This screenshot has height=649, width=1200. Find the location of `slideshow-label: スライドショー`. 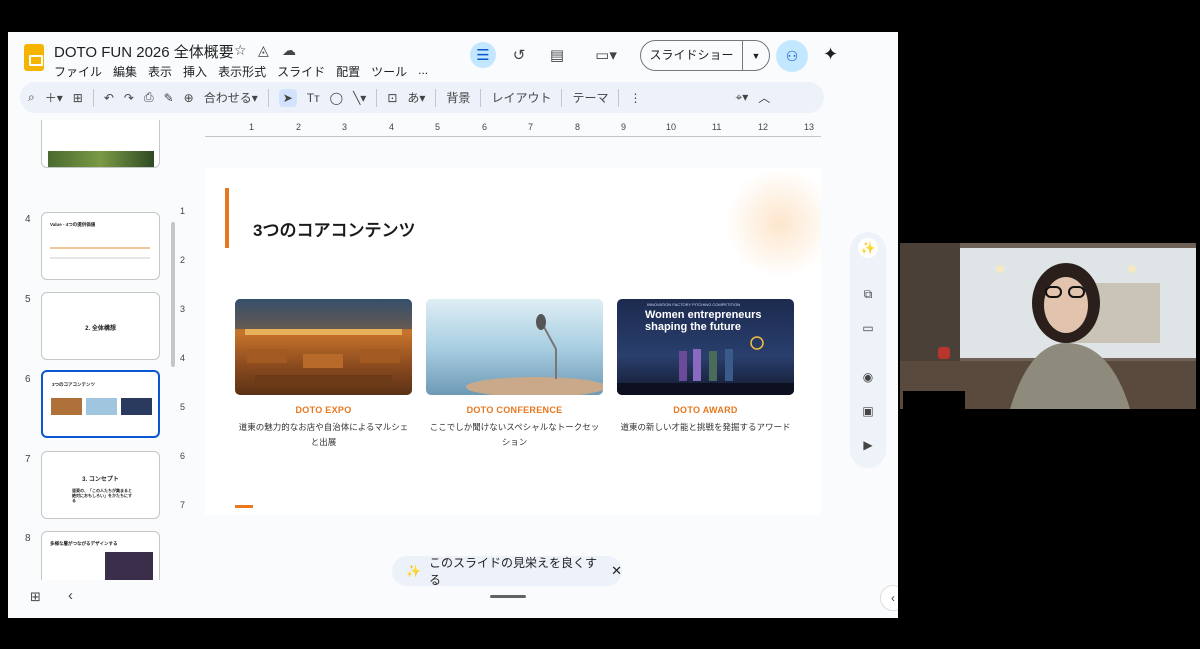

slideshow-label: スライドショー is located at coordinates (692, 55).